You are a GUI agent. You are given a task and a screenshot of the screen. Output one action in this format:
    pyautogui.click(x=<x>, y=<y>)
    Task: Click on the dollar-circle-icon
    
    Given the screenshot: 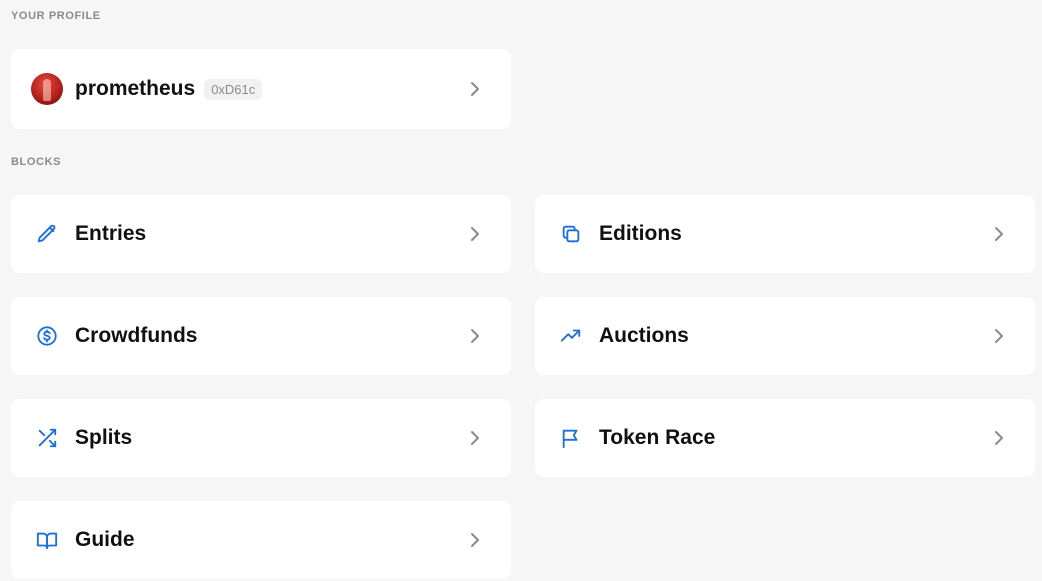 What is the action you would take?
    pyautogui.click(x=47, y=336)
    